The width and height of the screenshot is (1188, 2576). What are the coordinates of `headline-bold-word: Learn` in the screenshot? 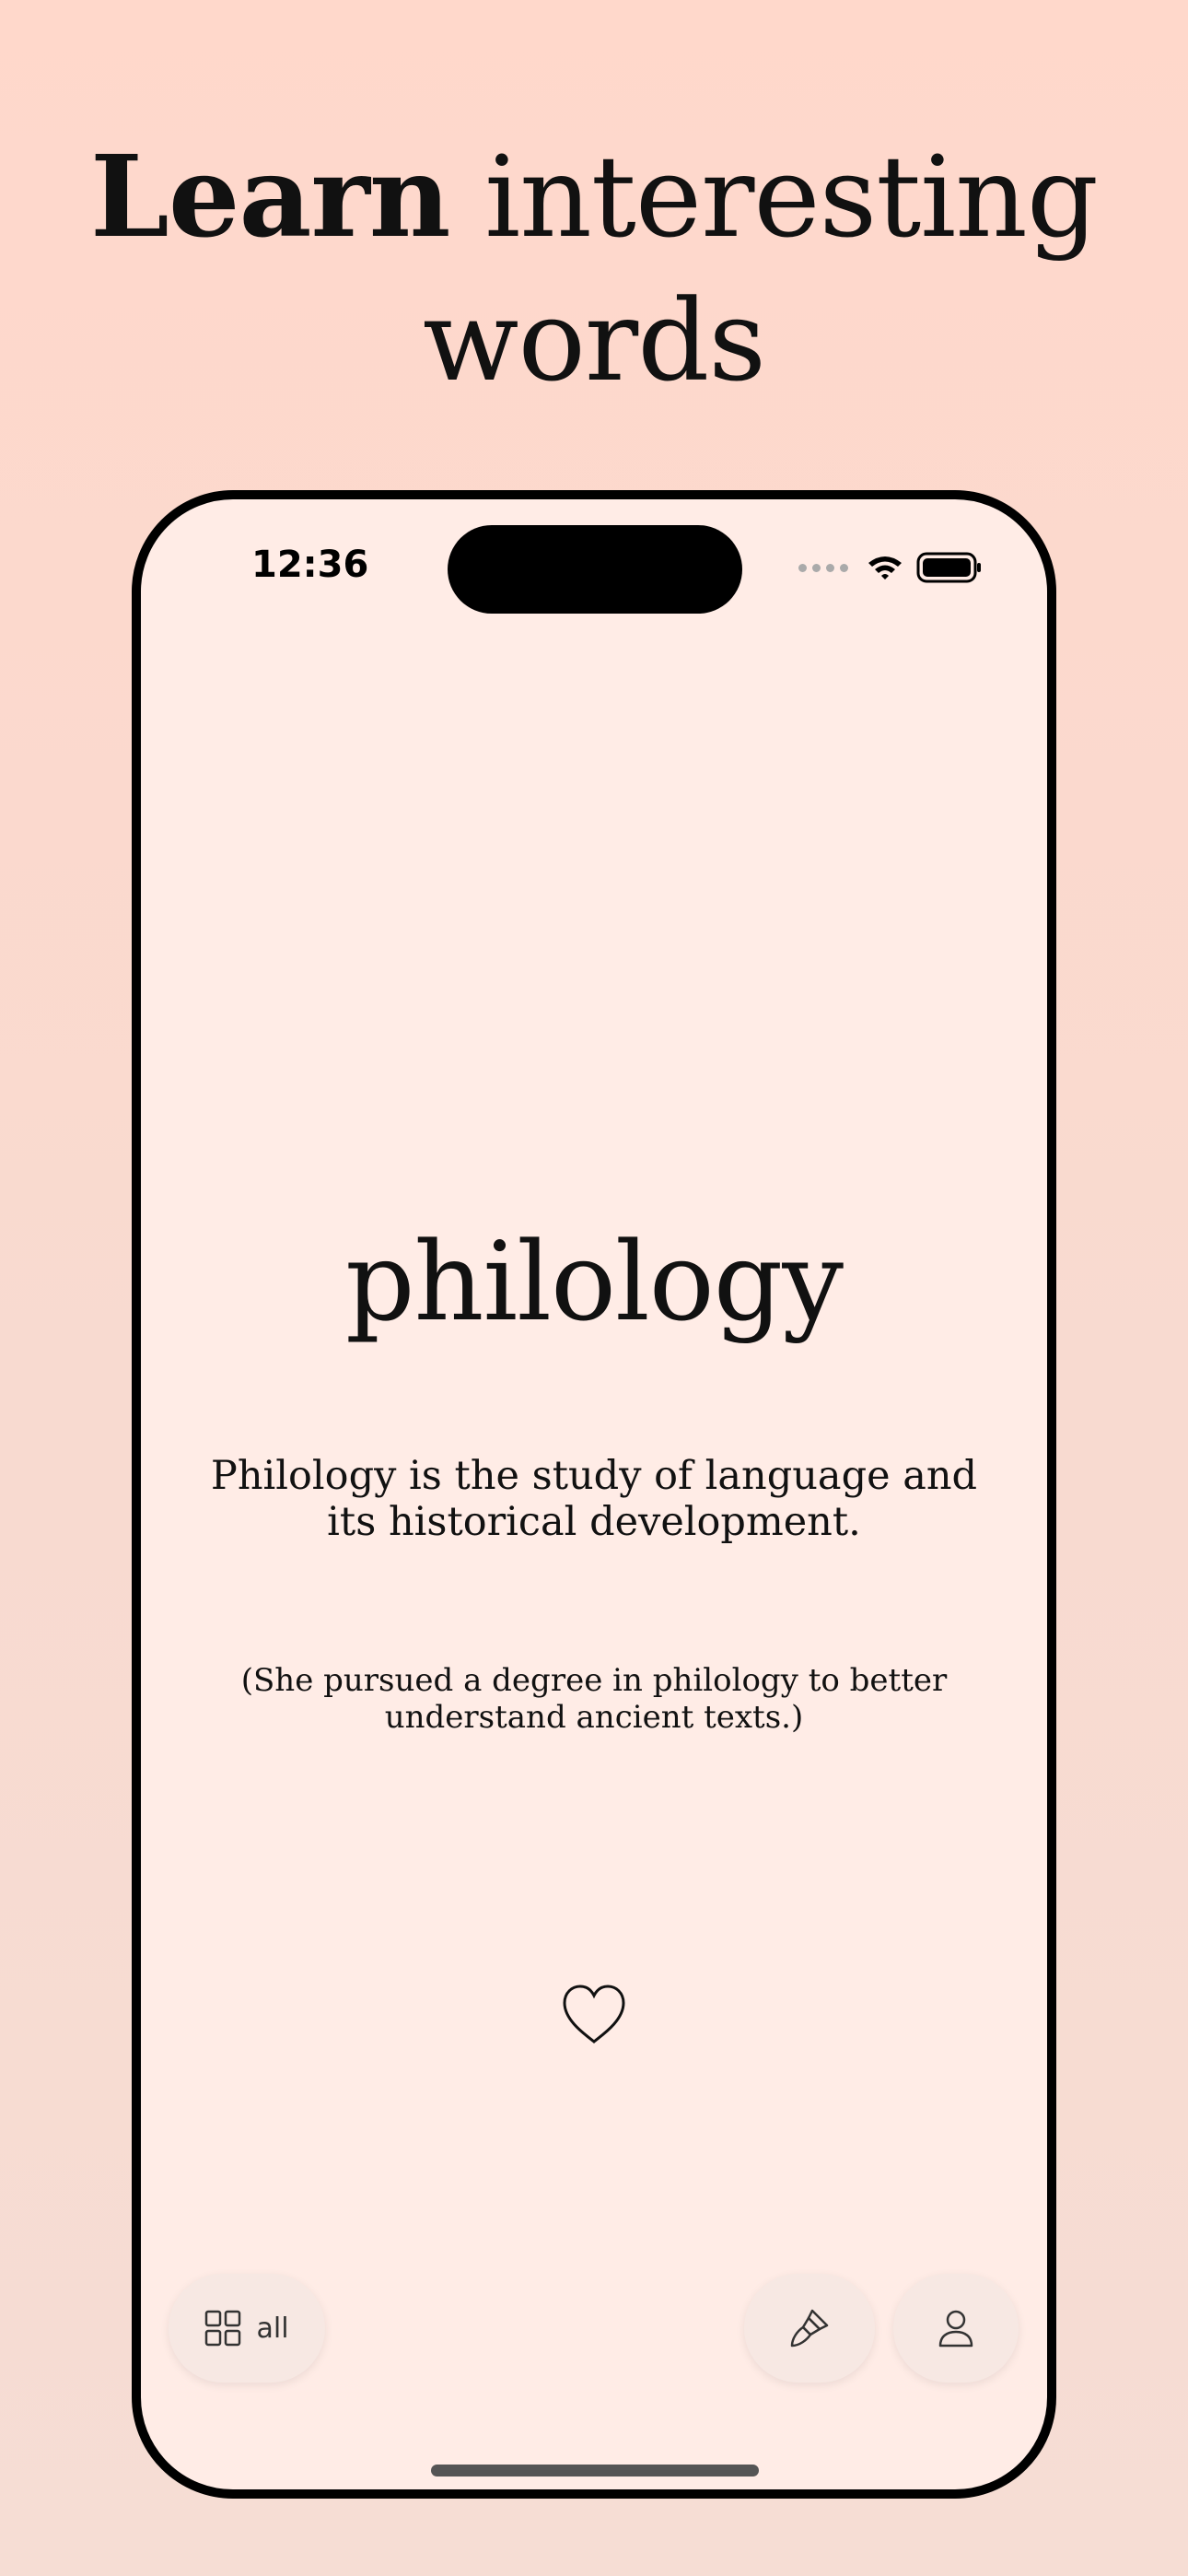 It's located at (270, 196).